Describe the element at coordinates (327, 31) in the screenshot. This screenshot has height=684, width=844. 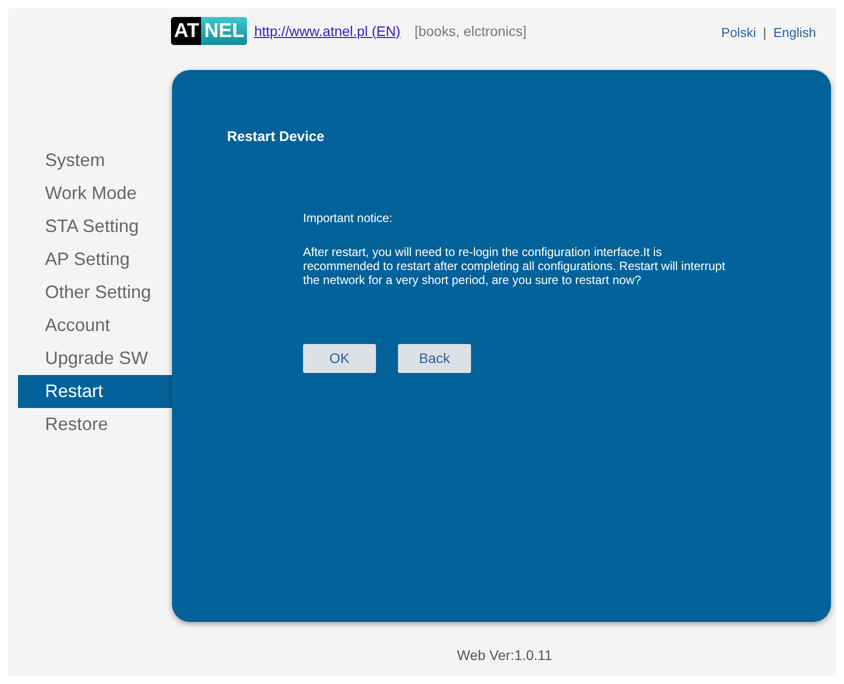
I see `website-link: http://www.atnel.pl (EN)` at that location.